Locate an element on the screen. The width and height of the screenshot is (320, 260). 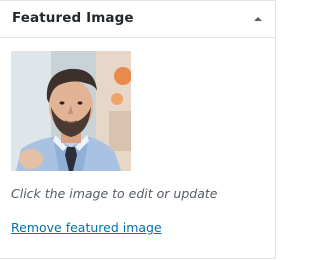
panel-toggle-button is located at coordinates (258, 19).